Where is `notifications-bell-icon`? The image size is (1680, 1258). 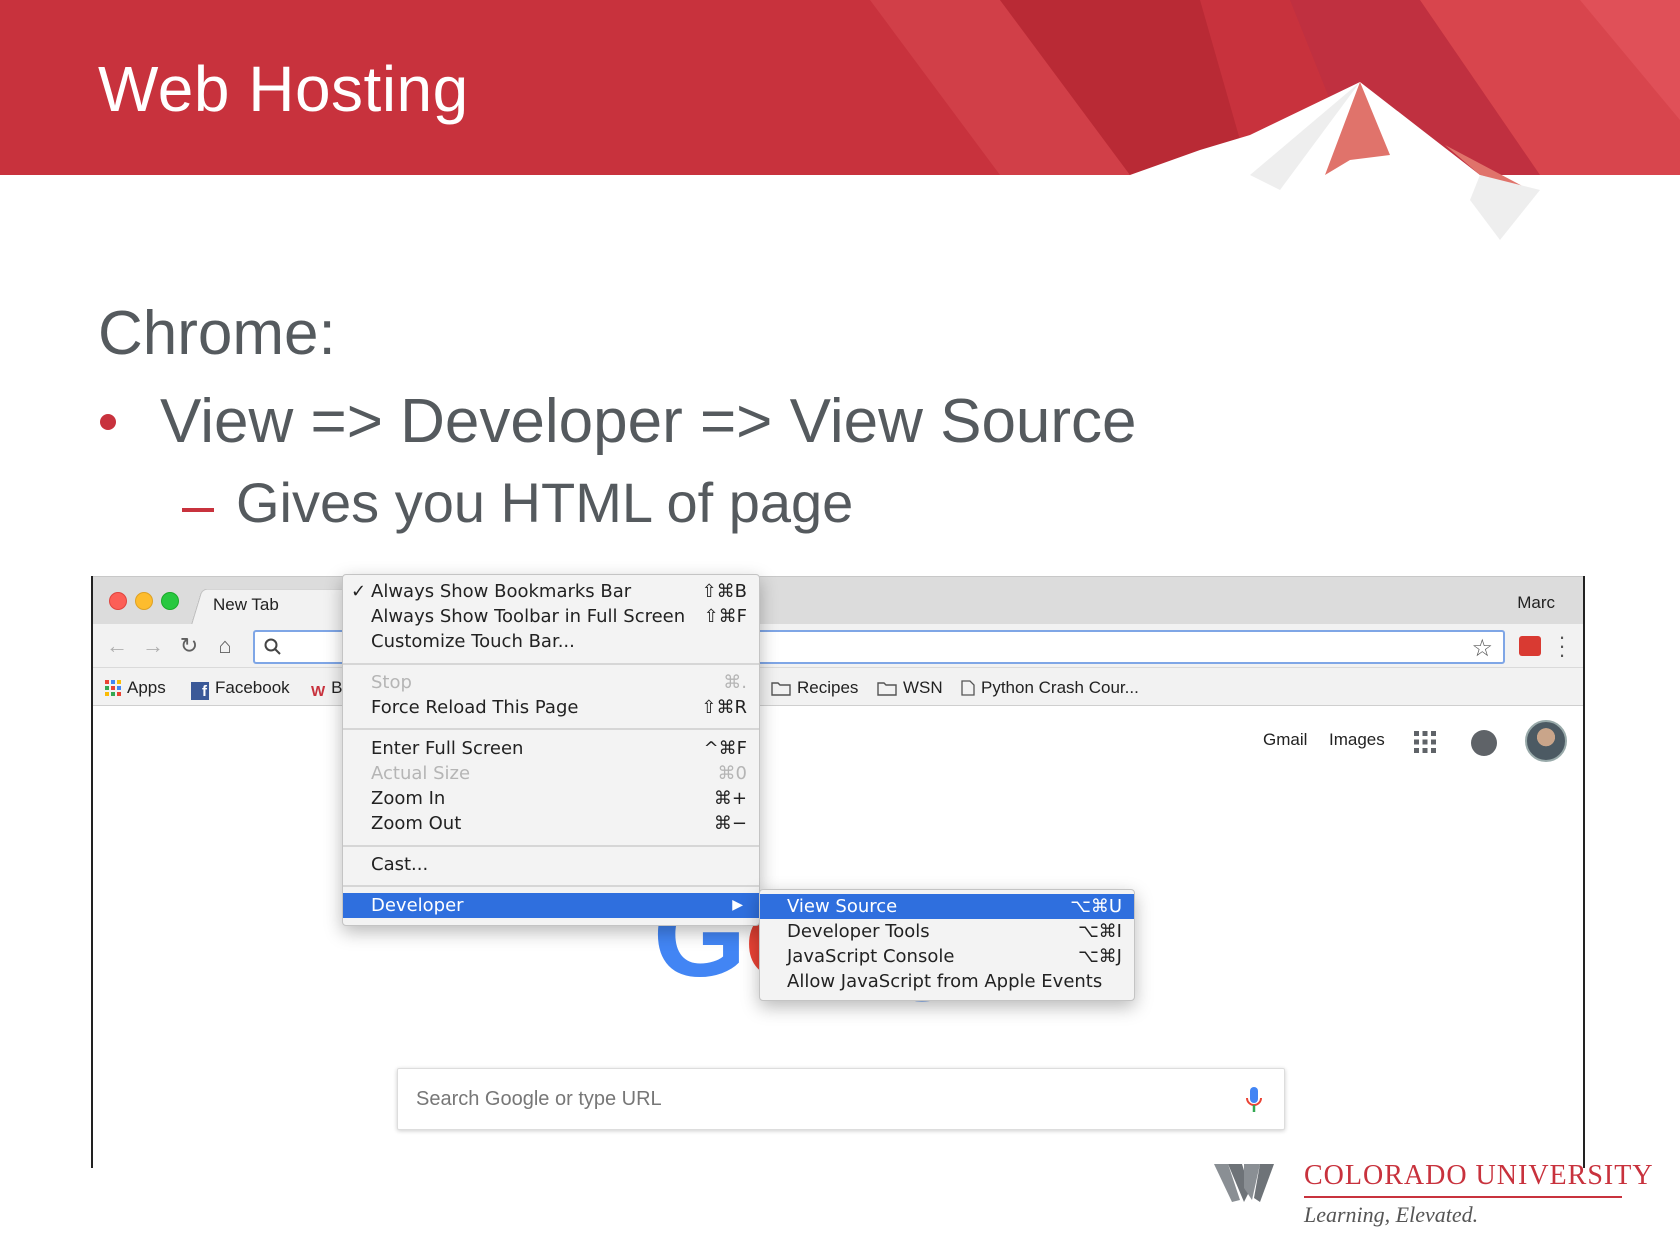 notifications-bell-icon is located at coordinates (1484, 743).